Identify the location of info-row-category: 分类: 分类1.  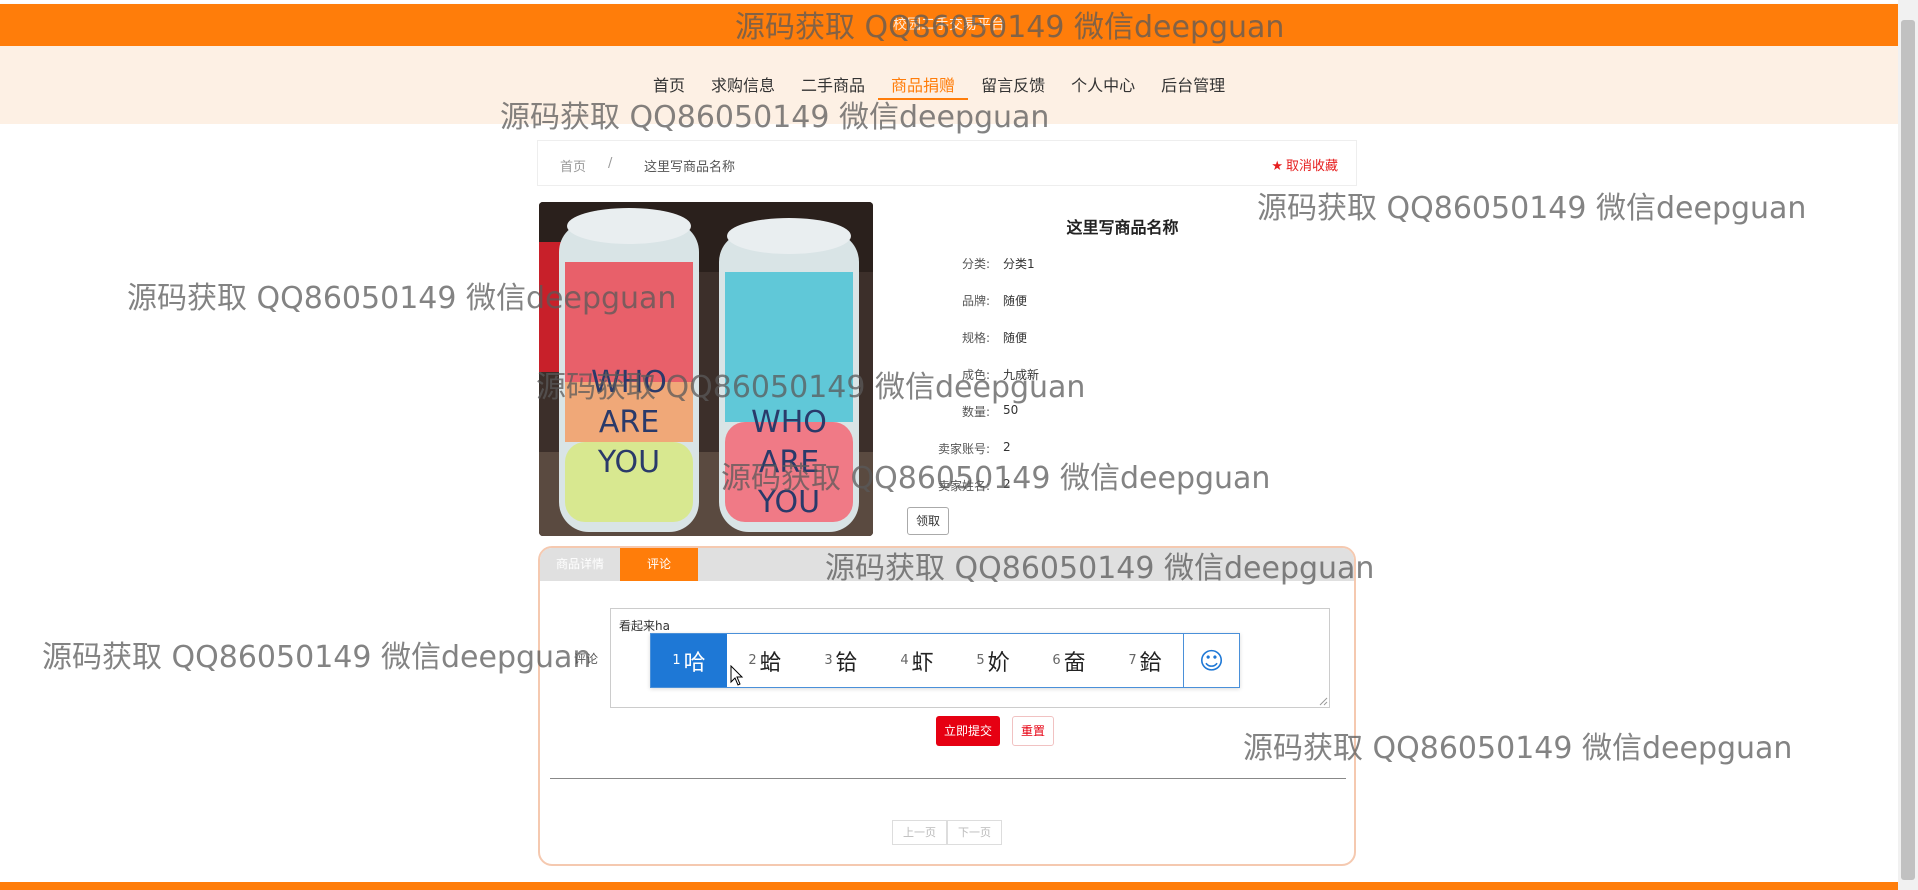
(1055, 265).